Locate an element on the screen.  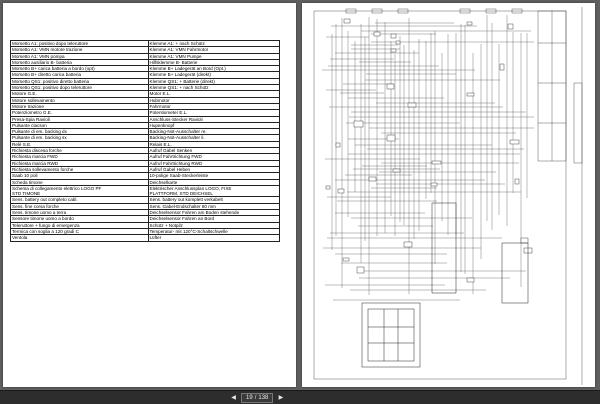
current-page-input: 19 is located at coordinates (249, 398).